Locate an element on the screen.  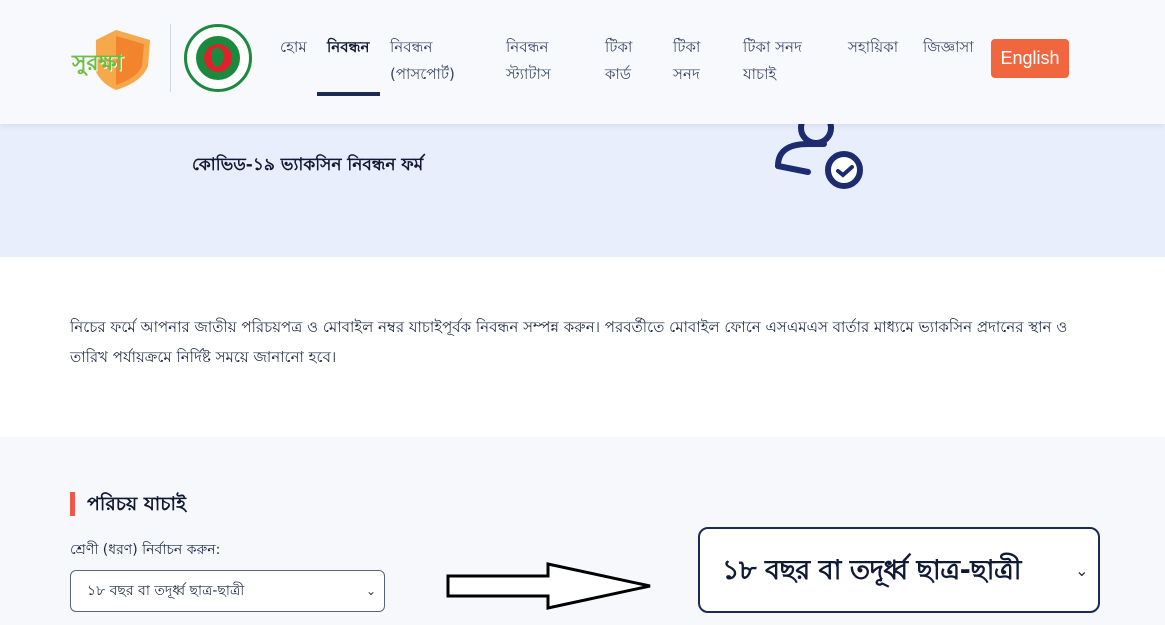
nav-item-vaccine-card: টিকা কার্ড is located at coordinates (627, 61).